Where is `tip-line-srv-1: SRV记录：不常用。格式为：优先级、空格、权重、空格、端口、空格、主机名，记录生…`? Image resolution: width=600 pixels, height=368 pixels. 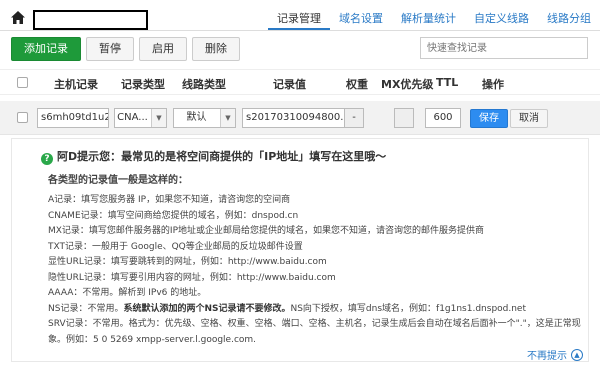 tip-line-srv-1: SRV记录：不常用。格式为：优先级、空格、权重、空格、端口、空格、主机名，记录生… is located at coordinates (314, 324).